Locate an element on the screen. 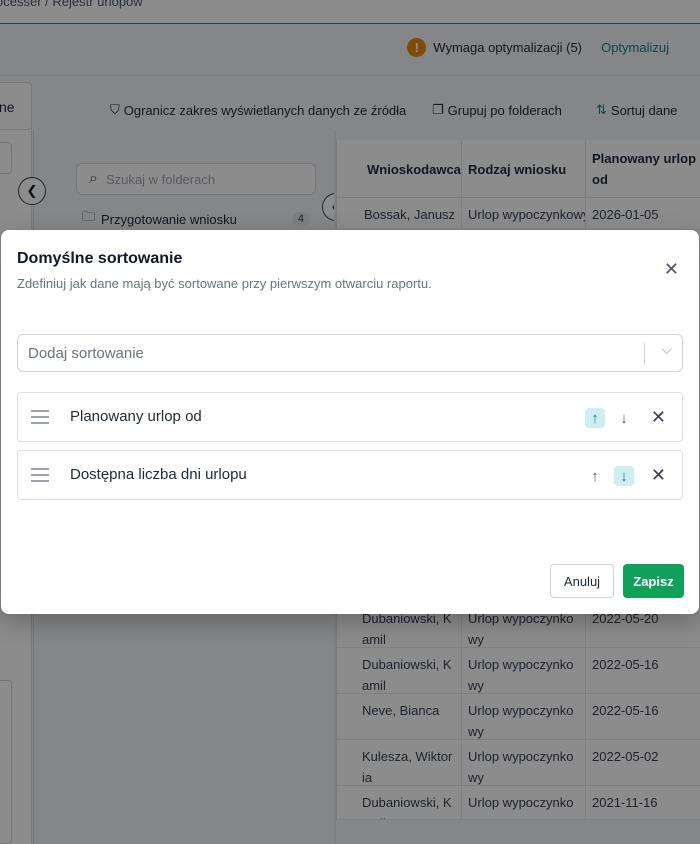 This screenshot has height=844, width=700. cancel-button: Anuluj is located at coordinates (582, 581).